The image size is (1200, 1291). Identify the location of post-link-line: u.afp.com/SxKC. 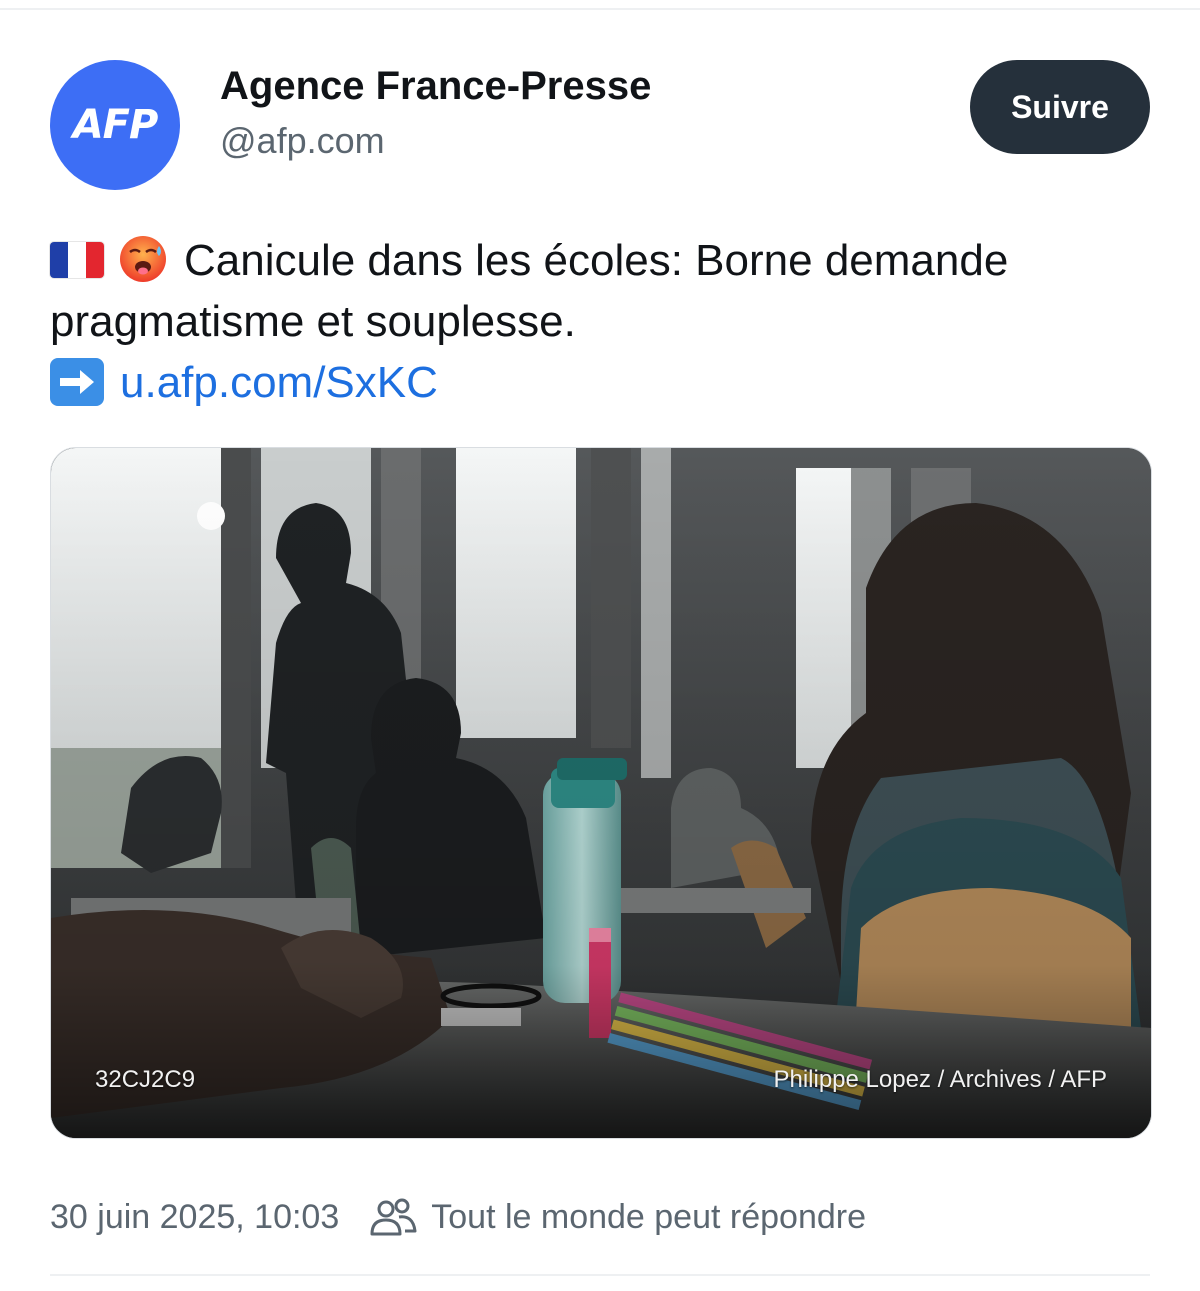
(605, 382).